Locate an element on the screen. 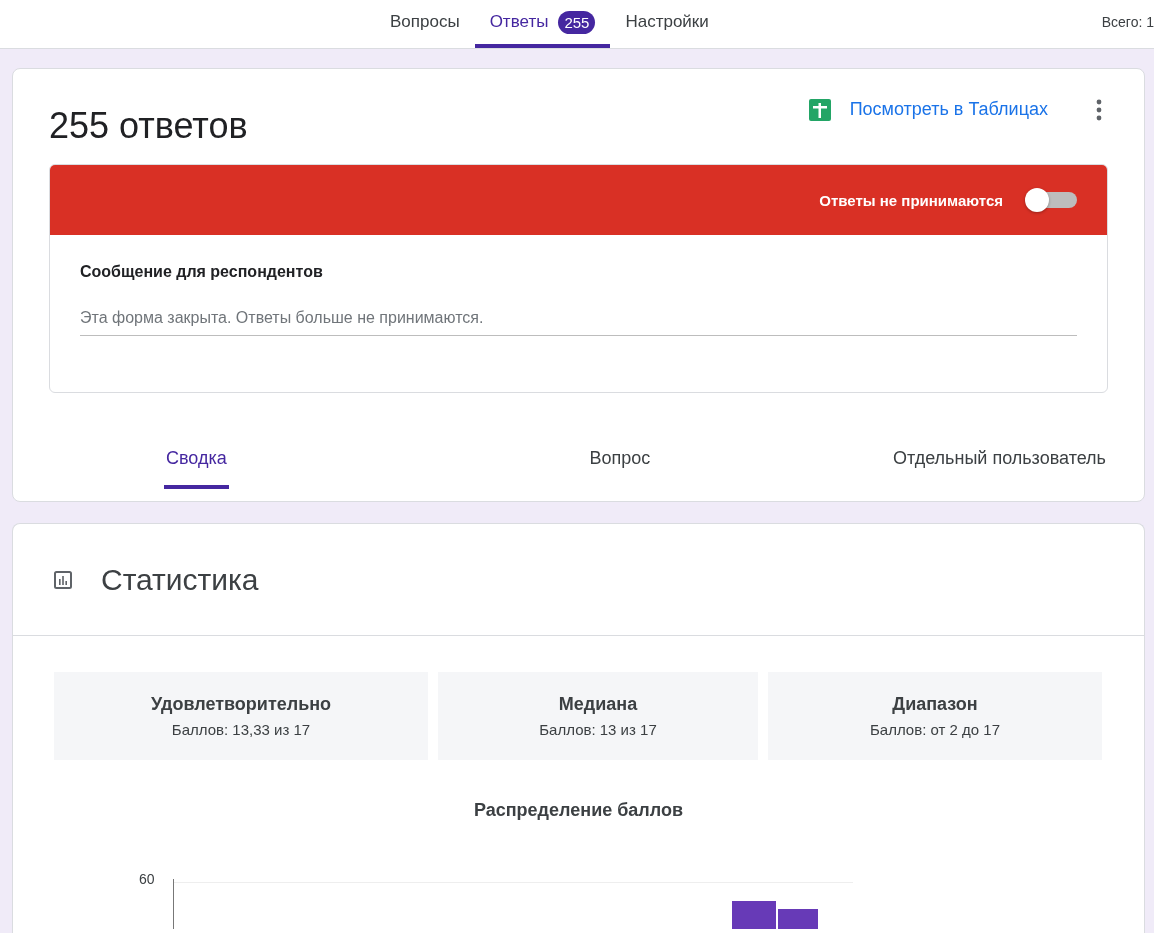  more-icon is located at coordinates (1099, 109).